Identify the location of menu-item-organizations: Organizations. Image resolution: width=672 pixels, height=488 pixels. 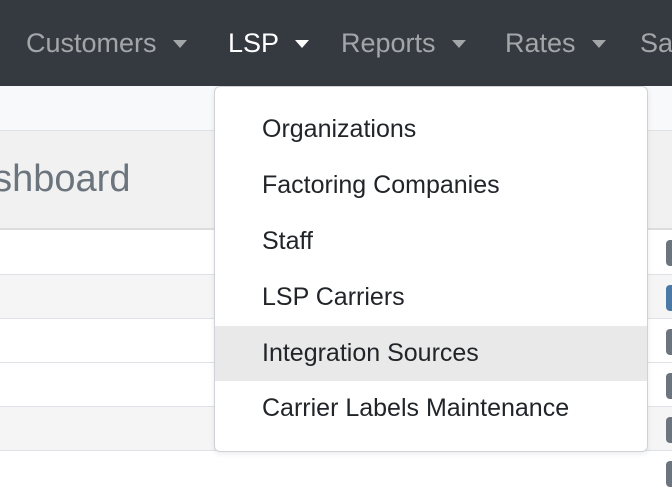
(431, 129).